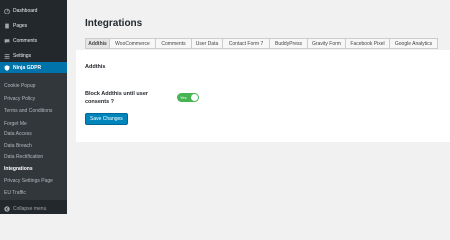 The height and width of the screenshot is (240, 450). I want to click on sidebar-item-comments: Comments, so click(33, 40).